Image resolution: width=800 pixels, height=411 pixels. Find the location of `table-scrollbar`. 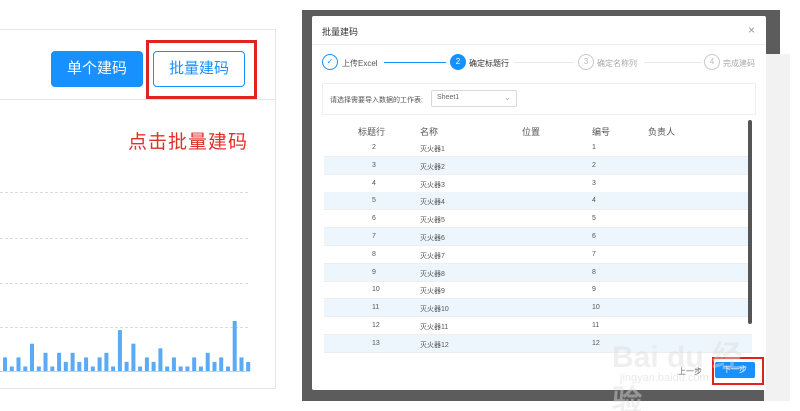

table-scrollbar is located at coordinates (750, 222).